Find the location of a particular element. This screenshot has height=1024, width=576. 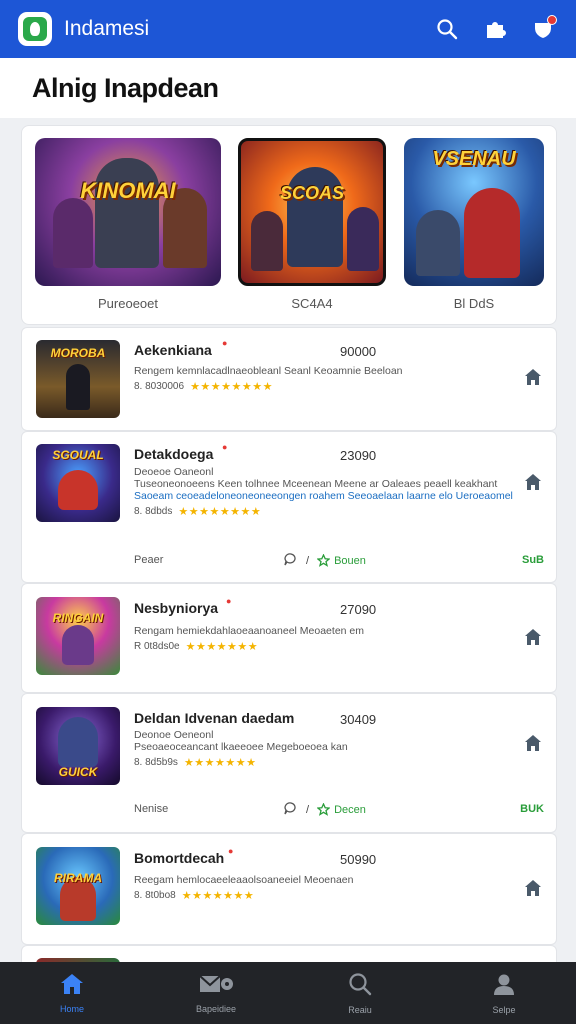

featured-caption: Bl DdS is located at coordinates (474, 303).